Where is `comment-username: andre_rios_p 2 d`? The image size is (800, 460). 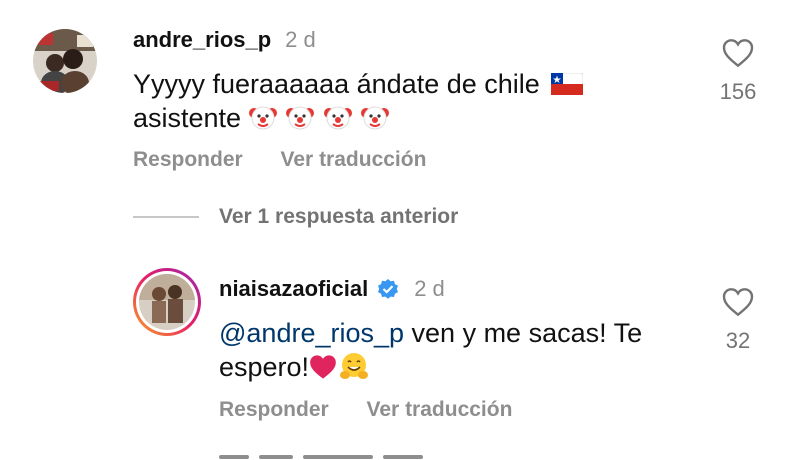
comment-username: andre_rios_p 2 d is located at coordinates (224, 40).